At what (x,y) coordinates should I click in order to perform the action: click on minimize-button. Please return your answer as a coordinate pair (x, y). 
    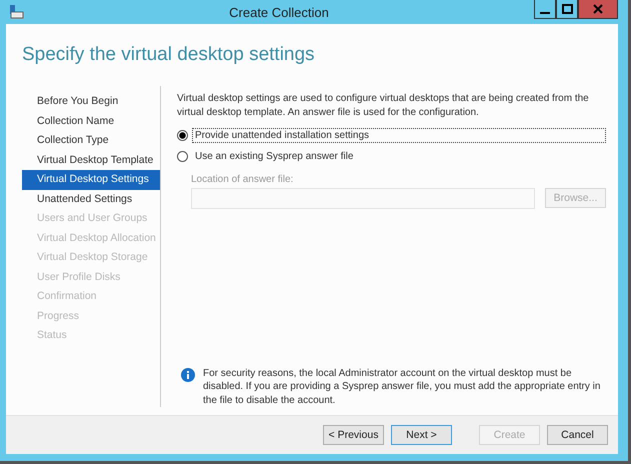
    Looking at the image, I should click on (545, 9).